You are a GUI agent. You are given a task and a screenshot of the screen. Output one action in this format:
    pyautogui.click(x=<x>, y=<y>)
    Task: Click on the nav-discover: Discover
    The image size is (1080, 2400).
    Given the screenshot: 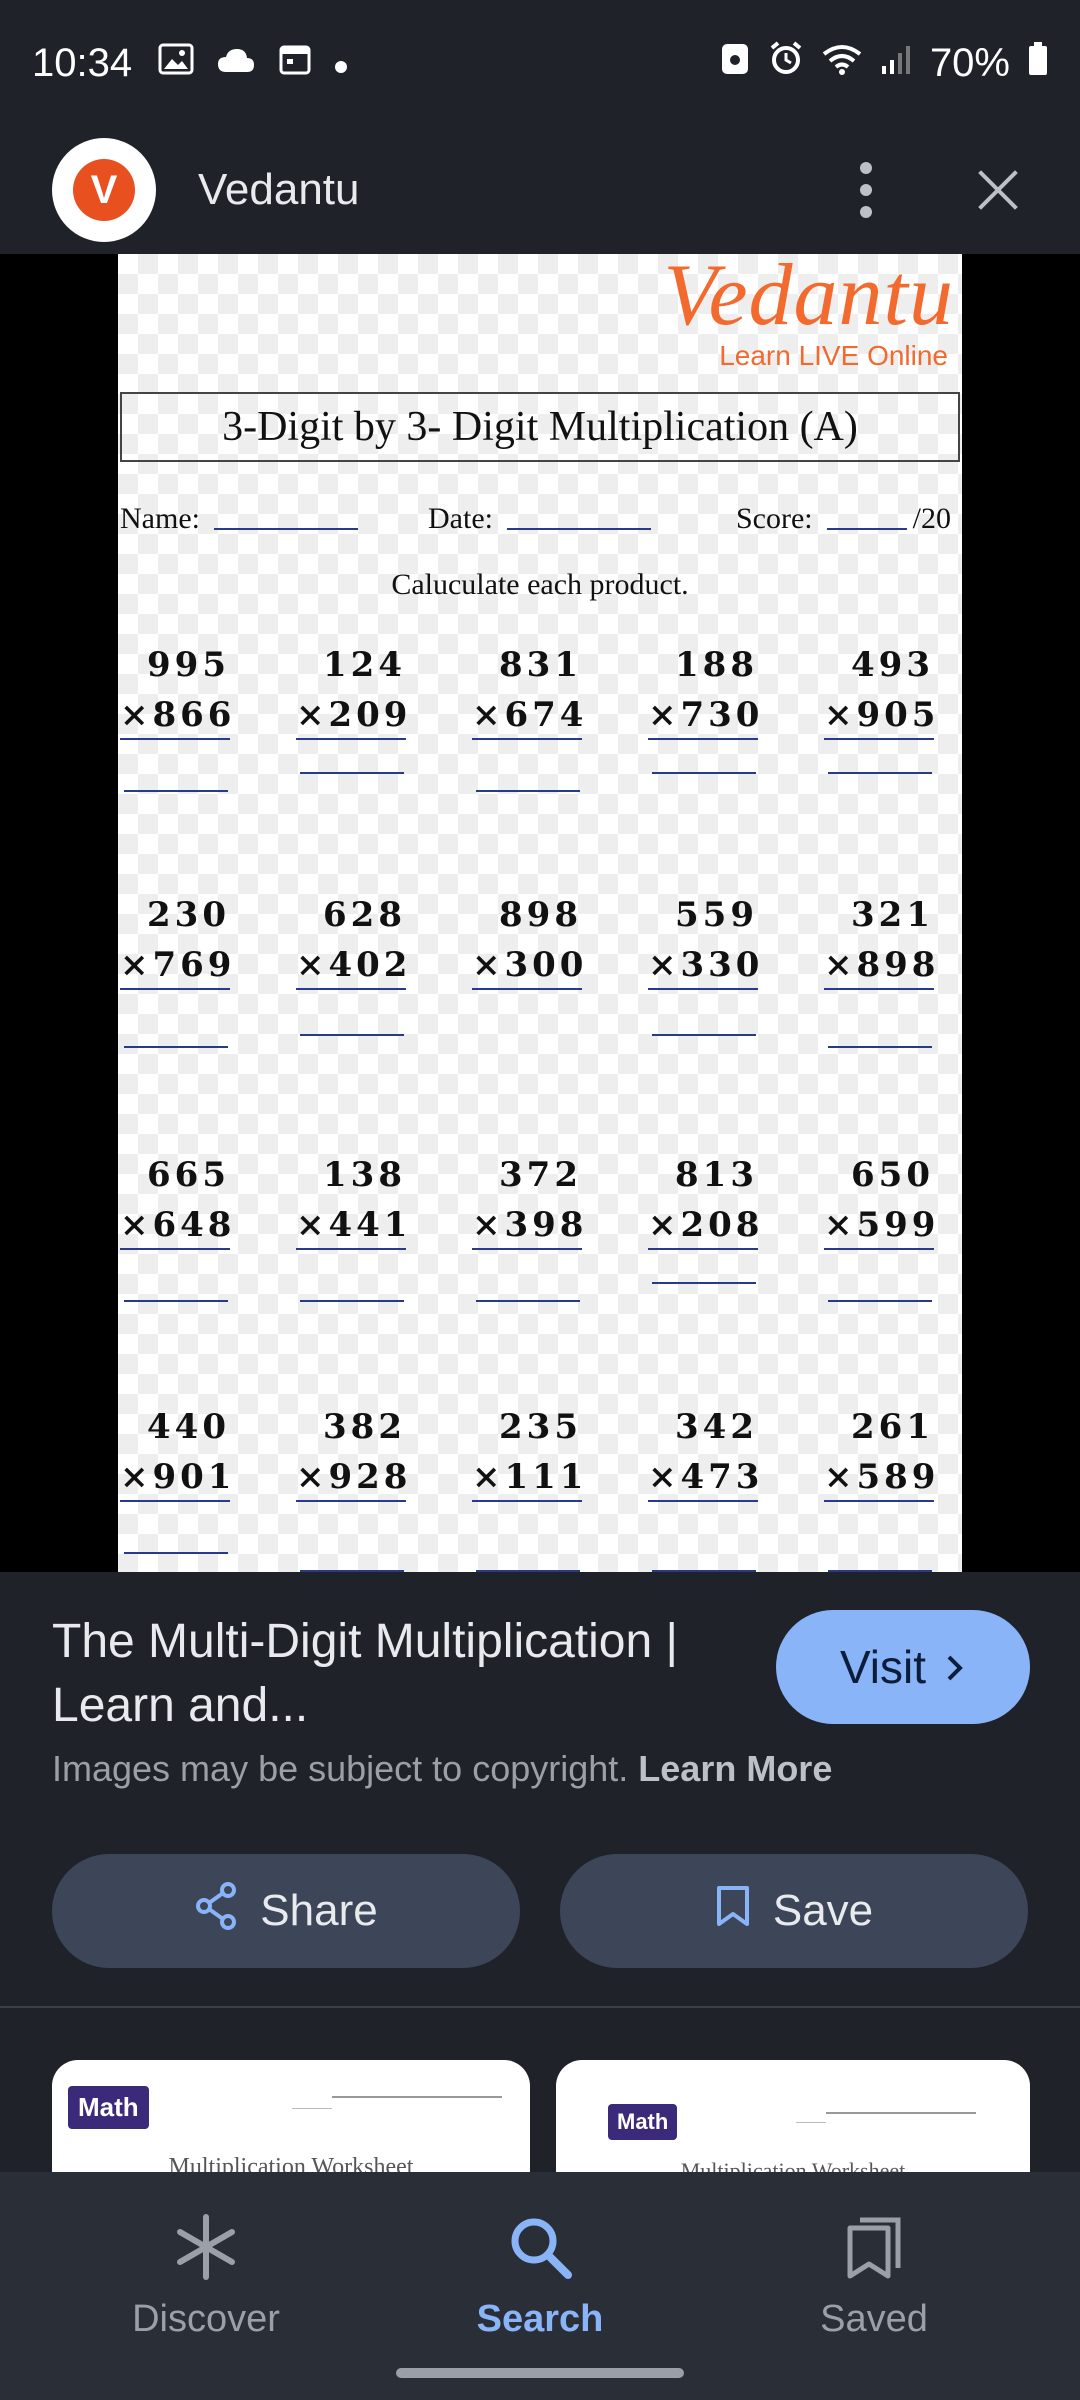 What is the action you would take?
    pyautogui.click(x=206, y=2271)
    